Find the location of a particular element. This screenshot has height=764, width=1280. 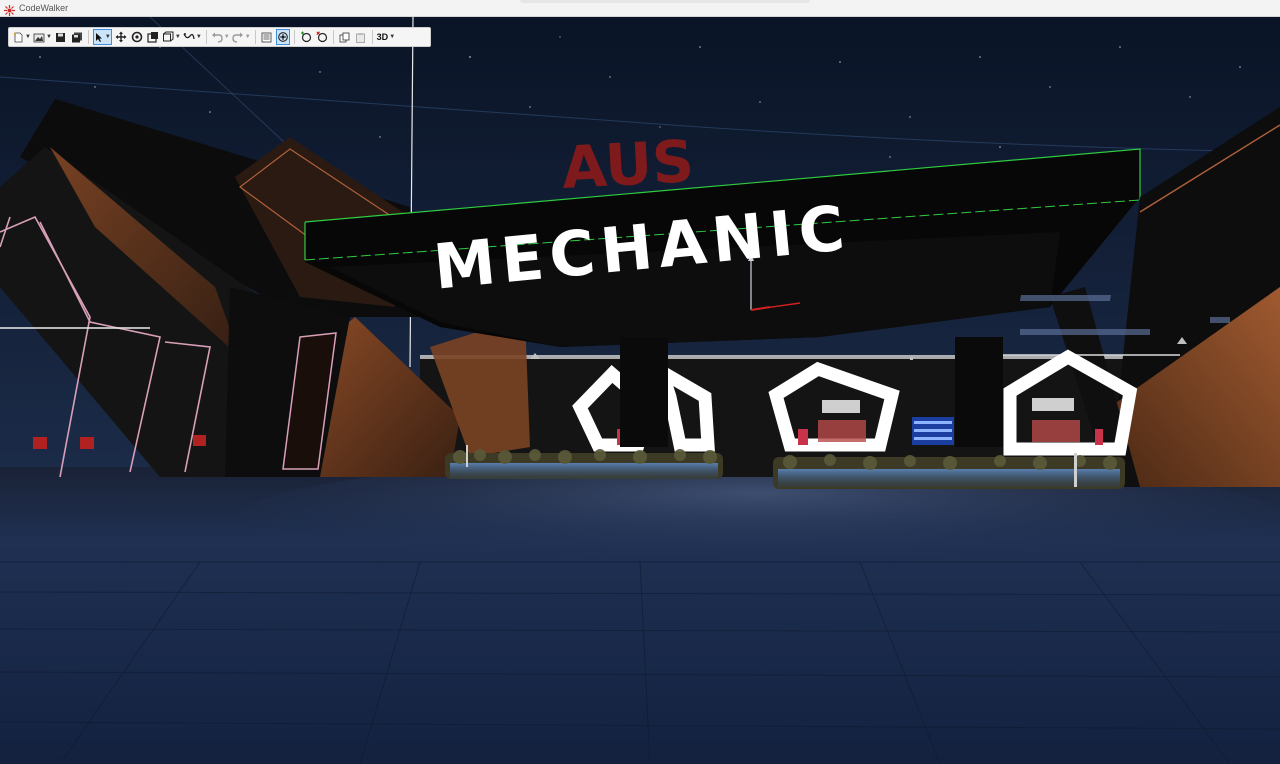

redo-icon is located at coordinates (237, 37).